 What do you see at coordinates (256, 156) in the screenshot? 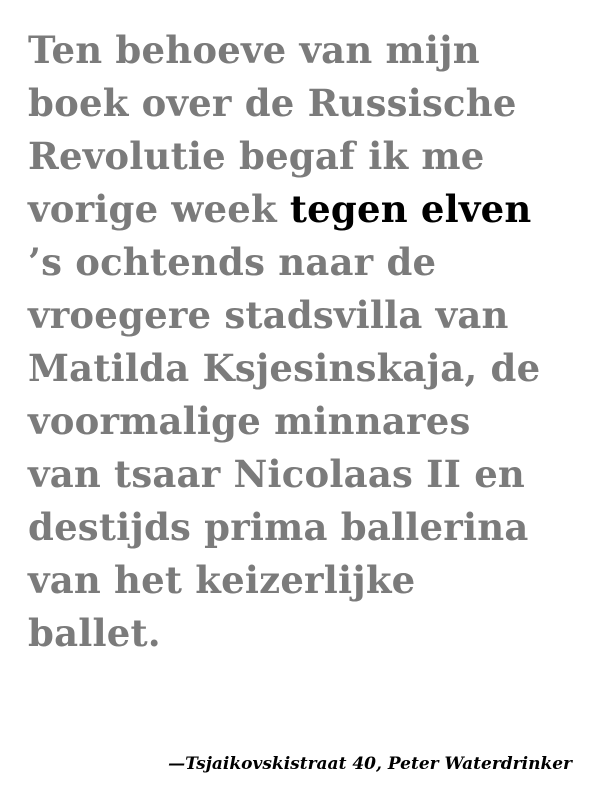
I see `quote-line-3: Revolutie begaf ik me` at bounding box center [256, 156].